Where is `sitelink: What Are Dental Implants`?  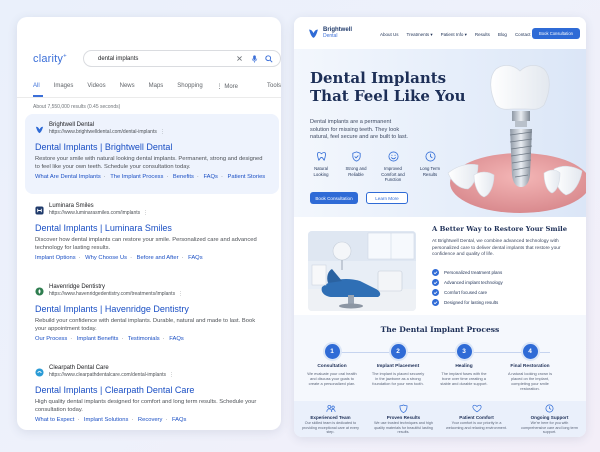
sitelink: What Are Dental Implants is located at coordinates (68, 177).